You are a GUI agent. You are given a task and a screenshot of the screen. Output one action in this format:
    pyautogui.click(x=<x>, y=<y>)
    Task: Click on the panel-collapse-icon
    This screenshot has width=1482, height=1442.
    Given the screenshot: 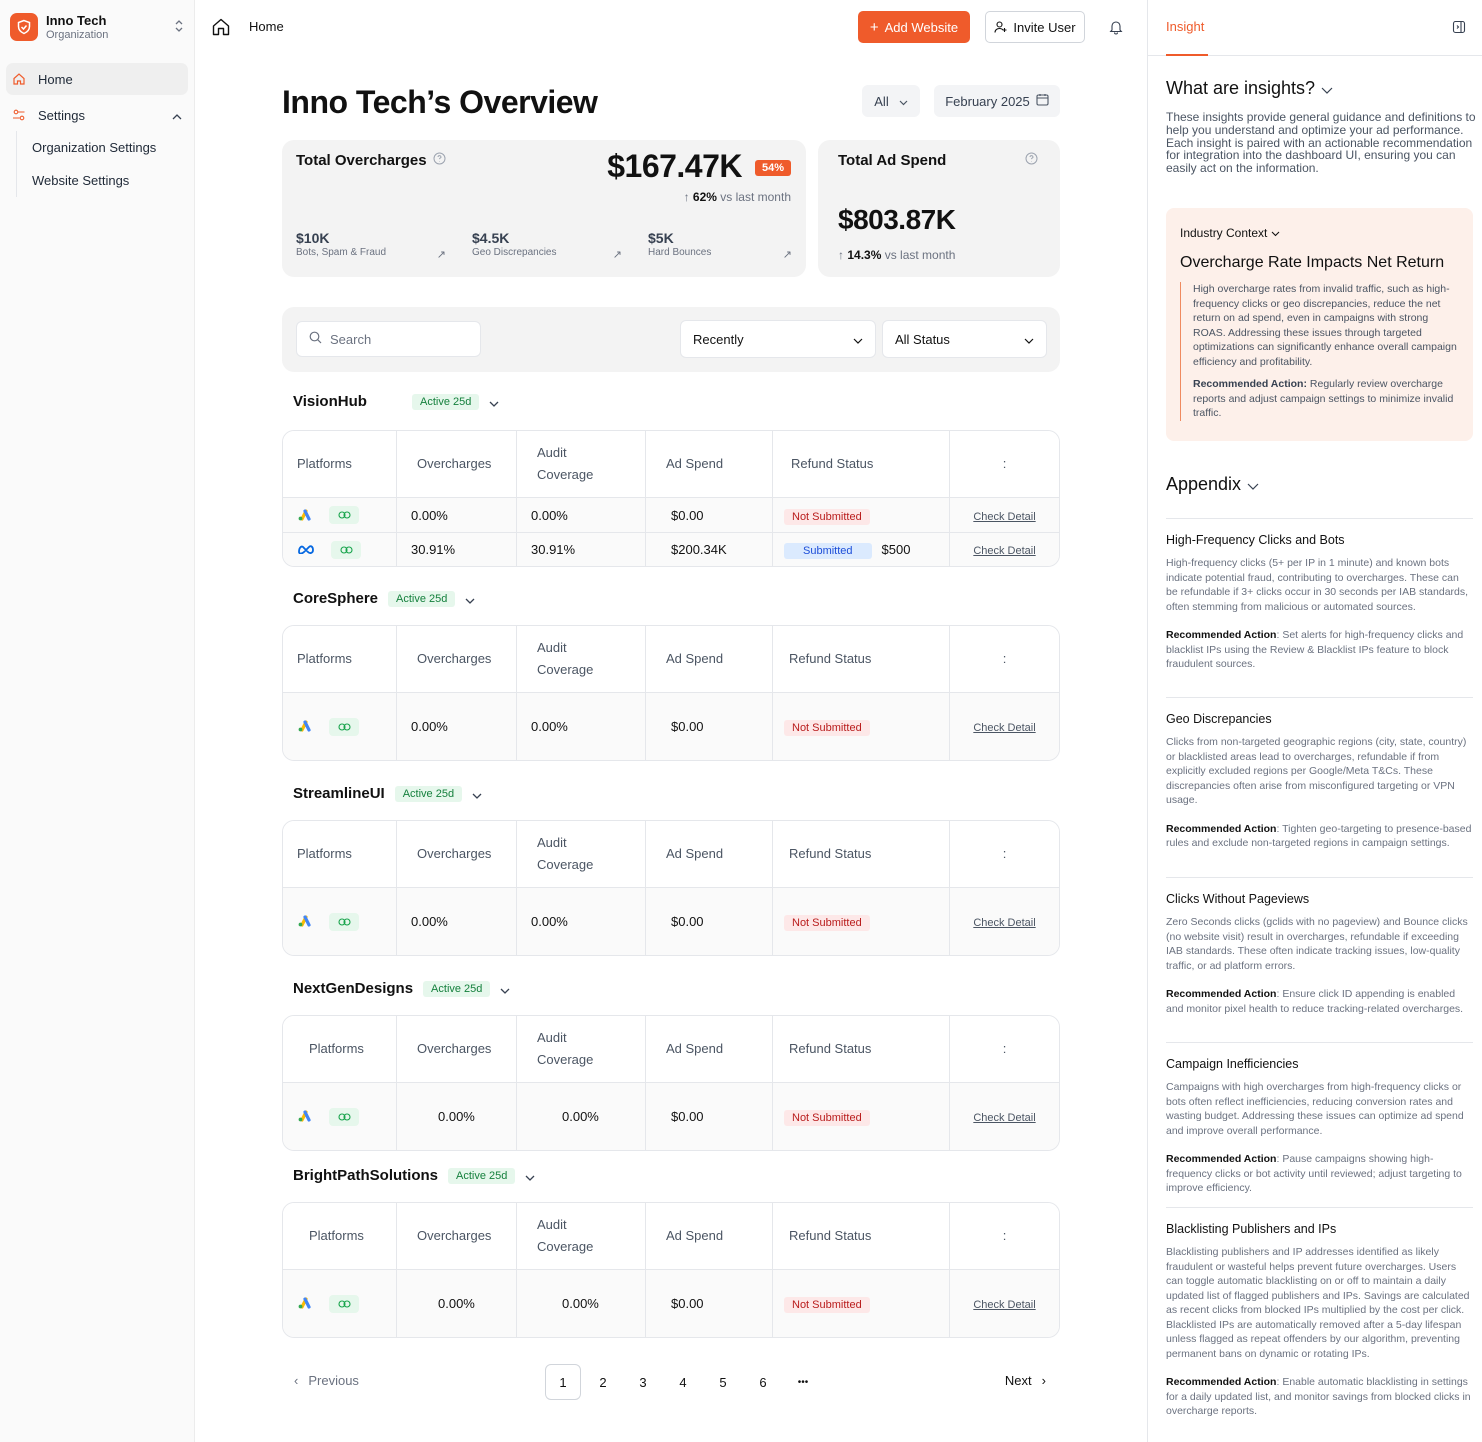 What is the action you would take?
    pyautogui.click(x=1459, y=28)
    